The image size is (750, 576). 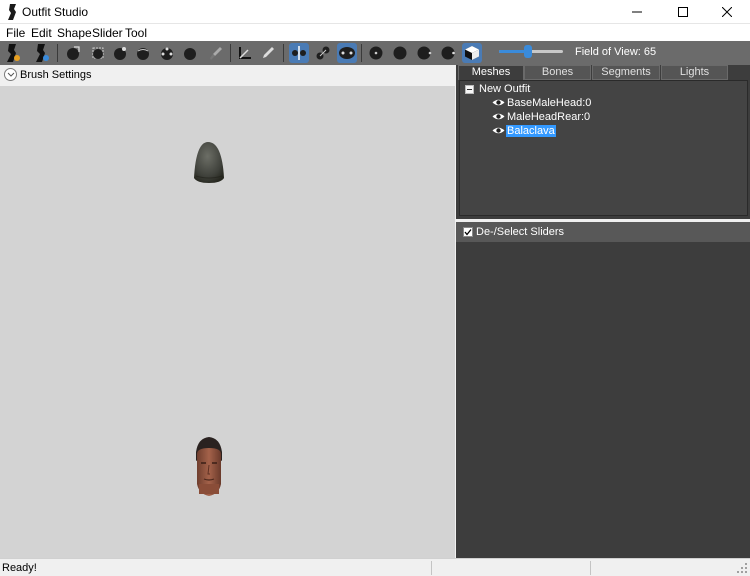 What do you see at coordinates (527, 51) in the screenshot?
I see `fov-slider-thumb` at bounding box center [527, 51].